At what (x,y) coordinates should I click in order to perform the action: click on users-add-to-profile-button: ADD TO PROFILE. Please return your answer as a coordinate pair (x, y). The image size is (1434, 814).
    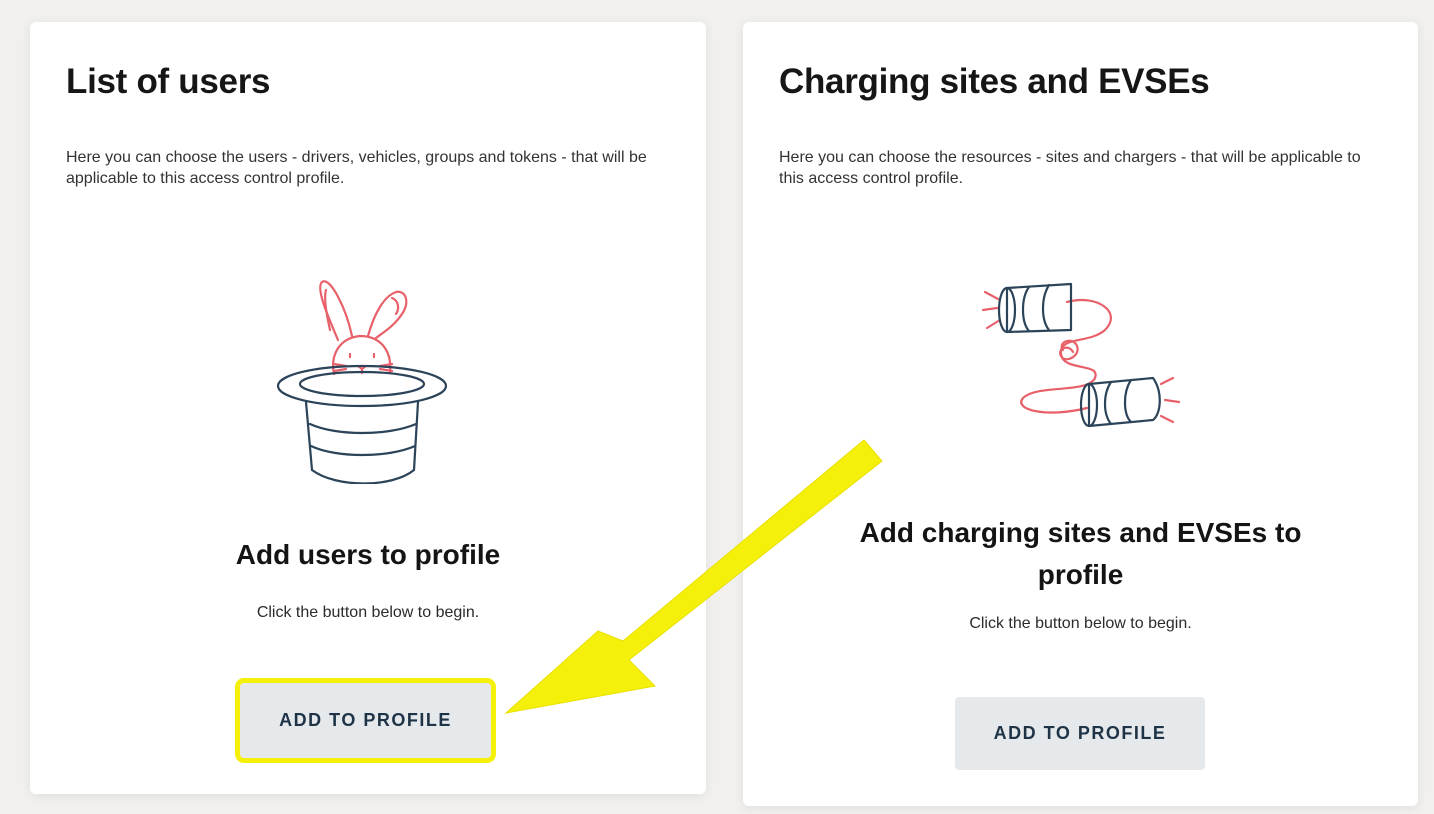
    Looking at the image, I should click on (365, 720).